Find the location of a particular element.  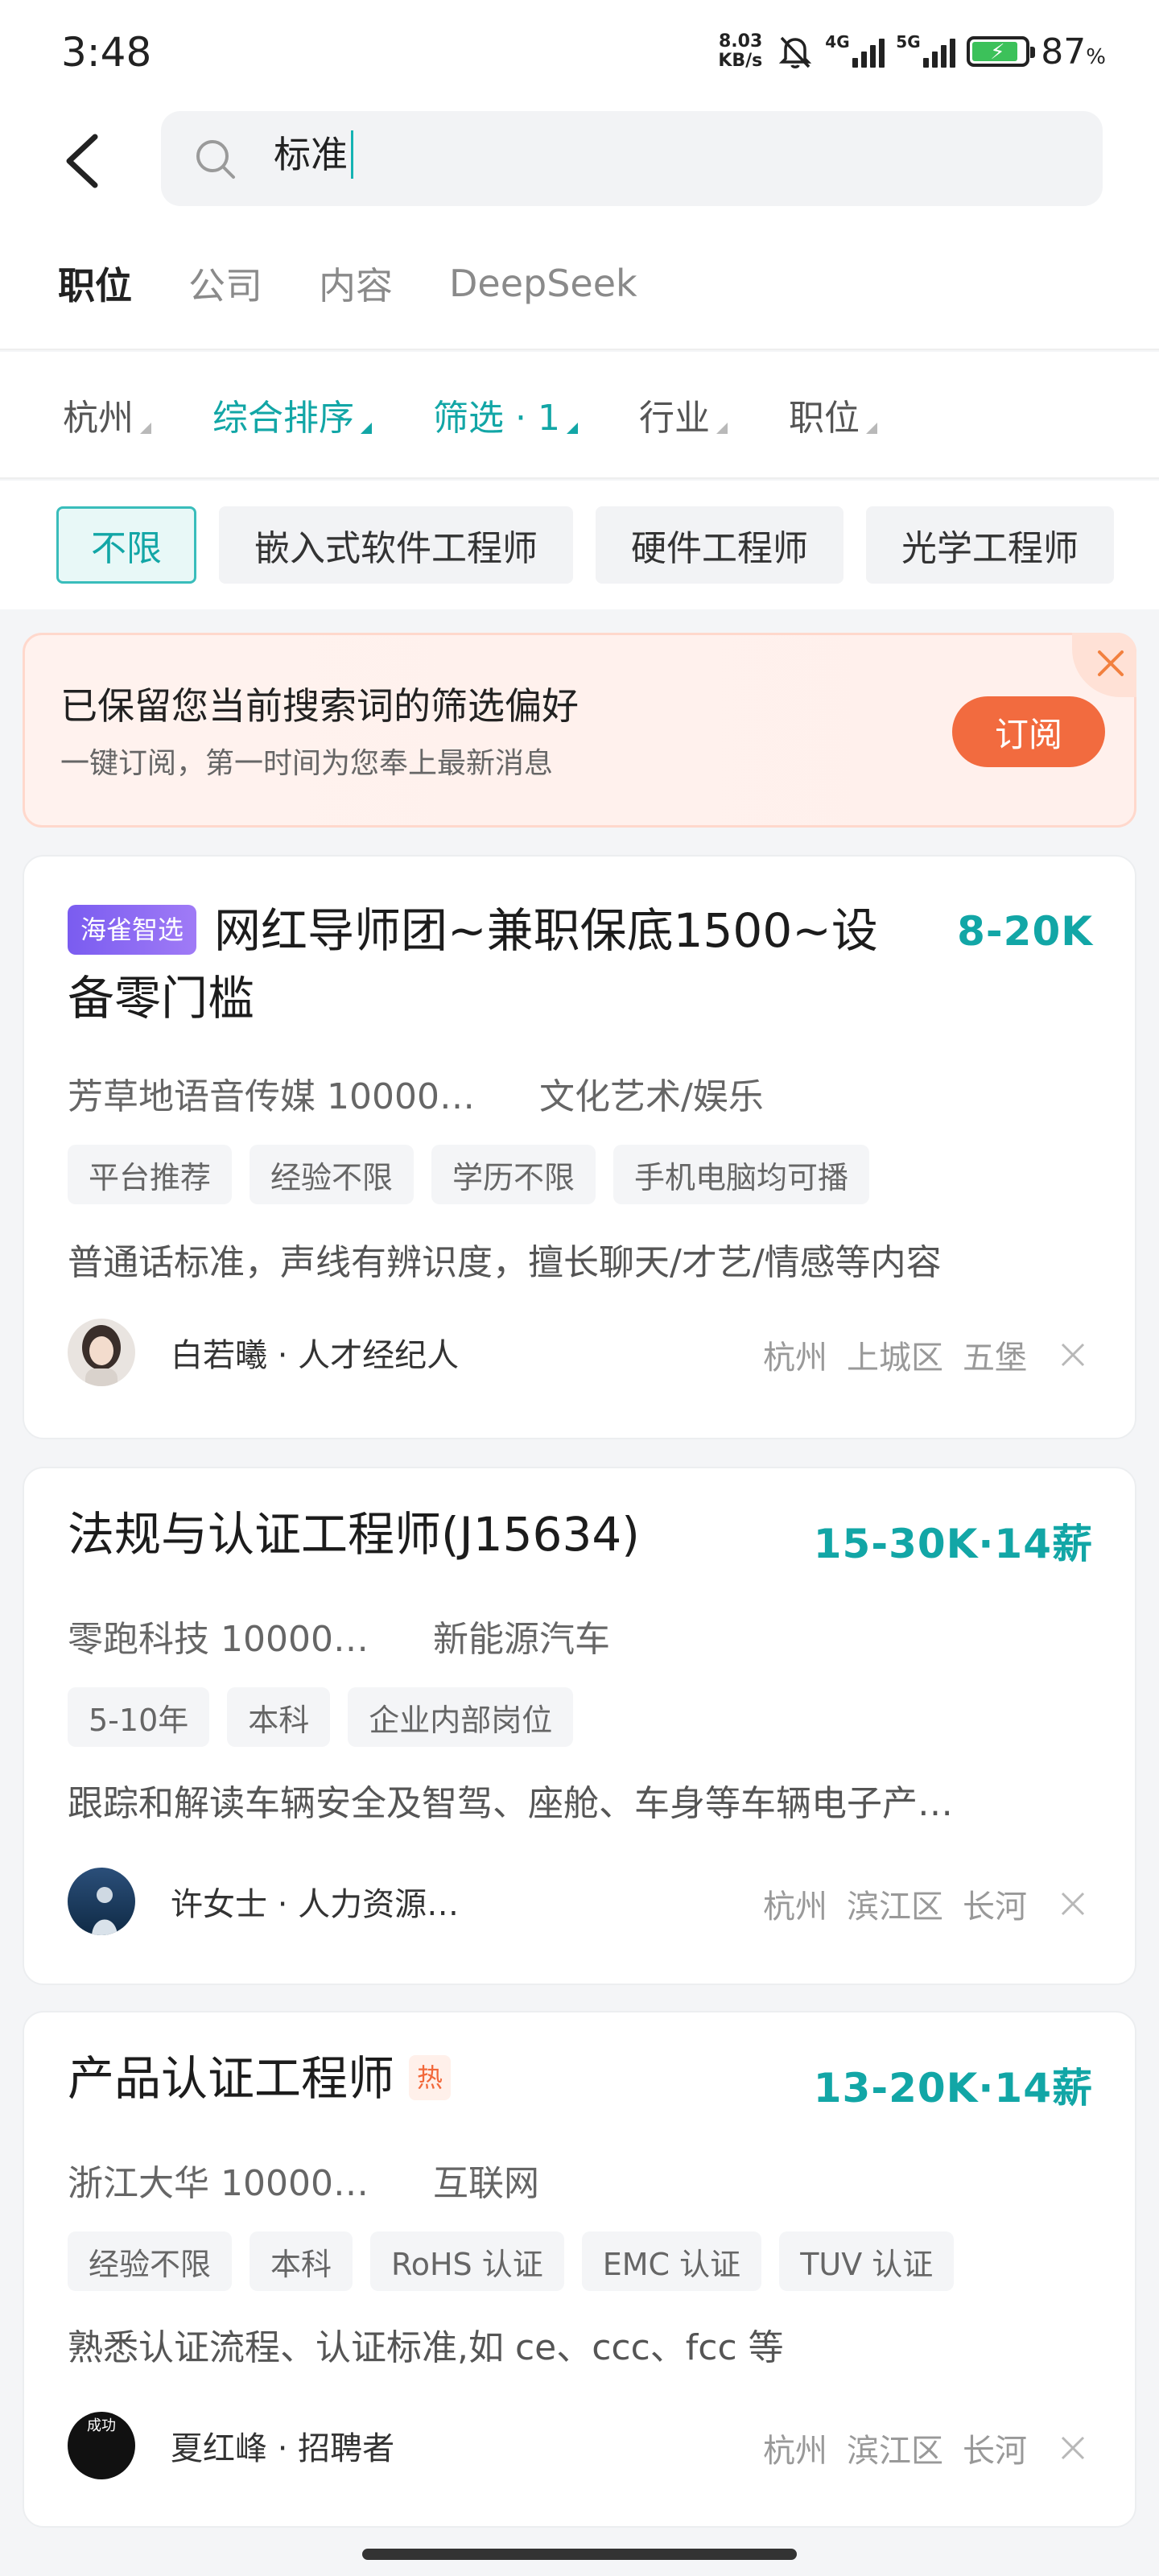

tab-companies: 公司 is located at coordinates (225, 283).